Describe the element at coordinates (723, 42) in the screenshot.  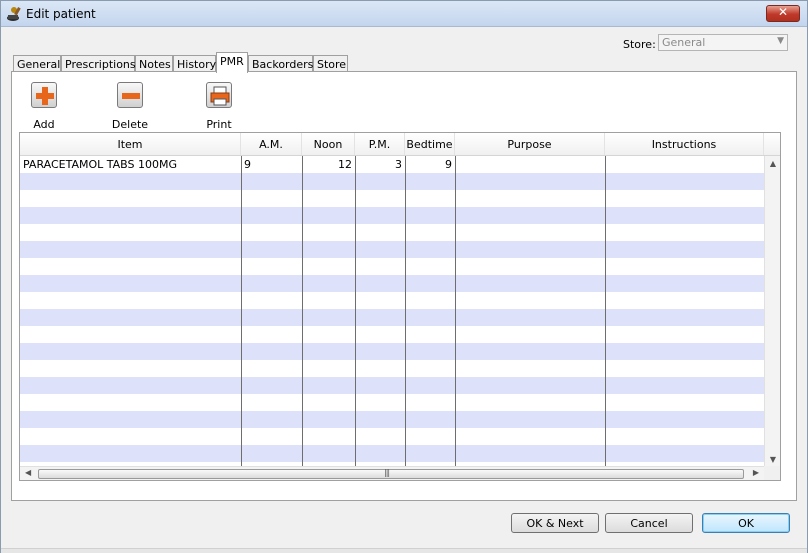
I see `store-select: General ▼` at that location.